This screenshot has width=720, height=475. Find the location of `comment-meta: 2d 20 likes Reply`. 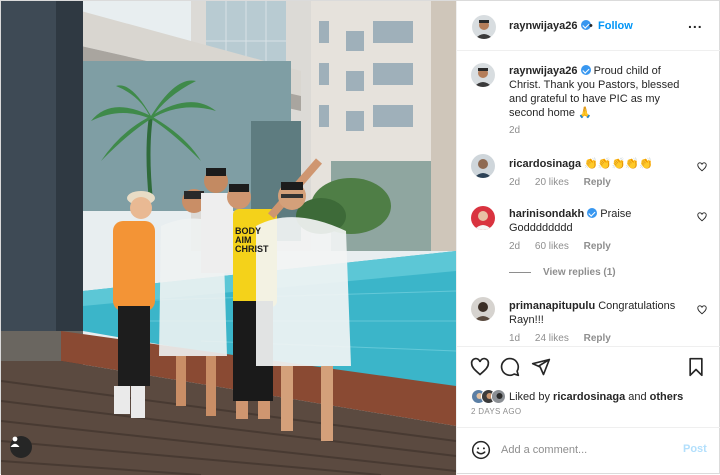

comment-meta: 2d 20 likes Reply is located at coordinates (566, 182).